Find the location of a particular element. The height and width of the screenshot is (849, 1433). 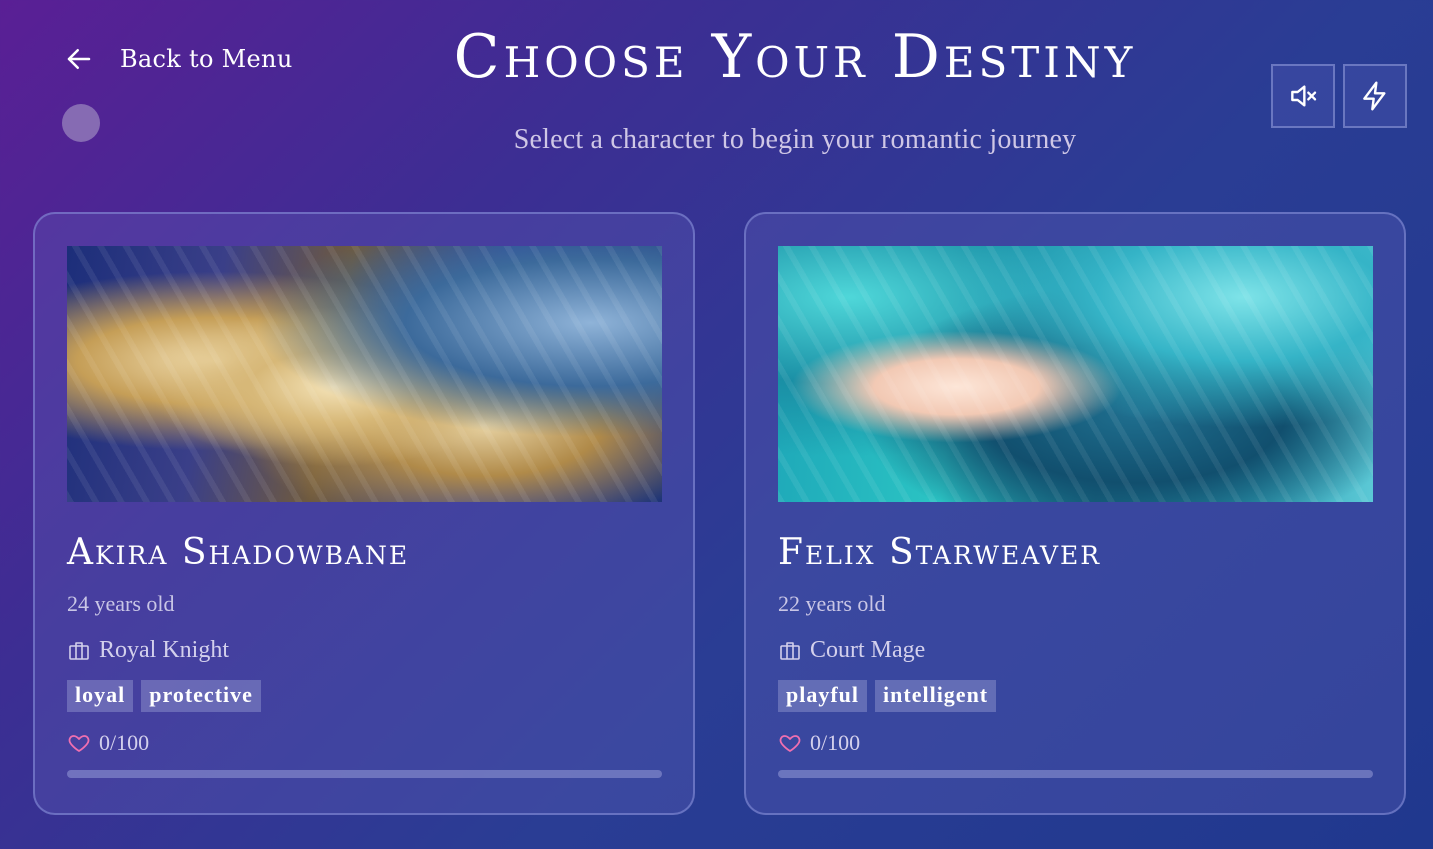

trait-tag: intelligent is located at coordinates (936, 696).